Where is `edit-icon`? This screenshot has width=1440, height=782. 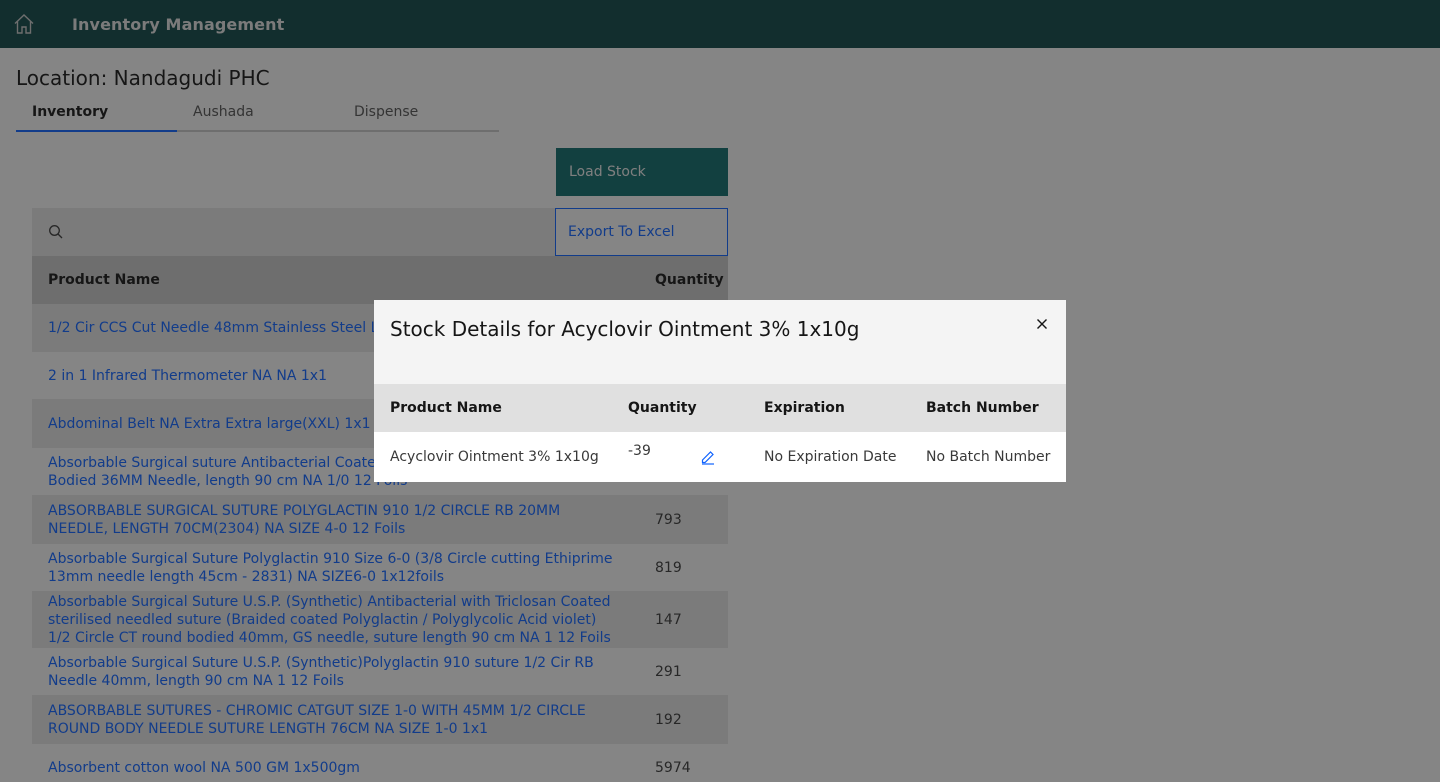
edit-icon is located at coordinates (707, 458).